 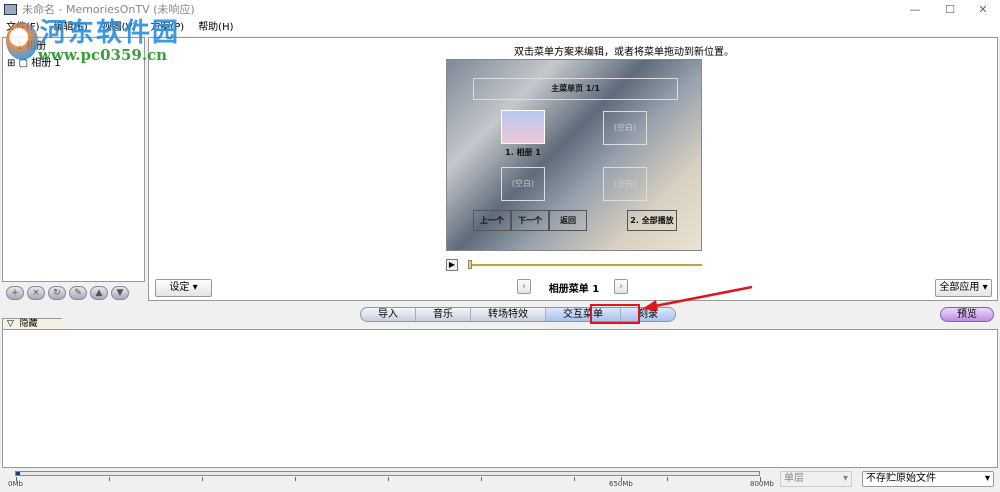 What do you see at coordinates (15, 293) in the screenshot?
I see `add-button: +` at bounding box center [15, 293].